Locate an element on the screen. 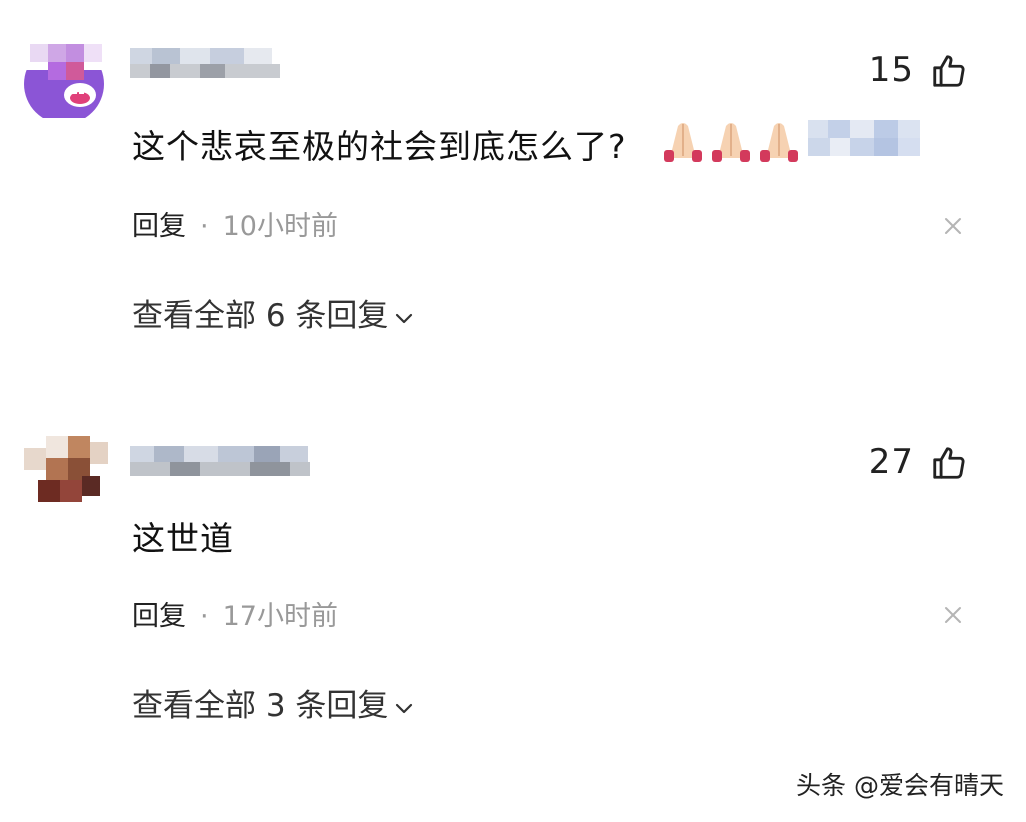  view-replies-label: 查看全部 6 条回复 is located at coordinates (260, 316).